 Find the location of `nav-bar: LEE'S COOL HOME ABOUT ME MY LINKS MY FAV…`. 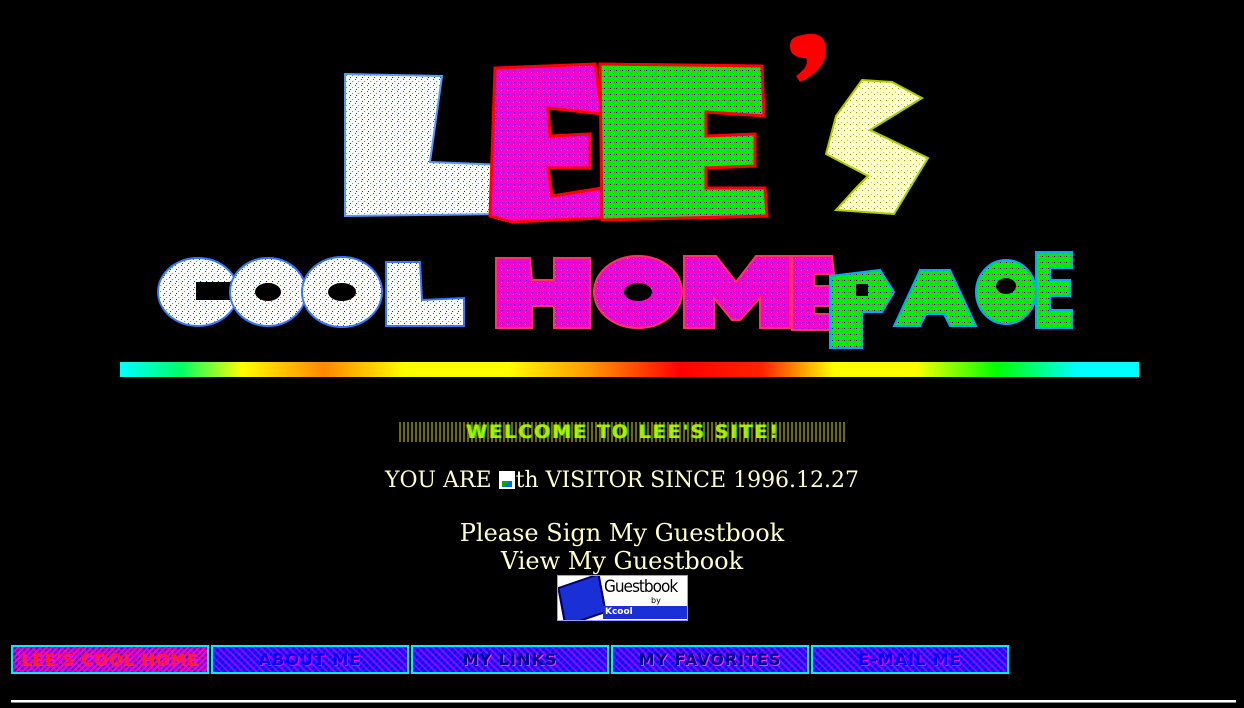

nav-bar: LEE'S COOL HOME ABOUT ME MY LINKS MY FAV… is located at coordinates (510, 659).